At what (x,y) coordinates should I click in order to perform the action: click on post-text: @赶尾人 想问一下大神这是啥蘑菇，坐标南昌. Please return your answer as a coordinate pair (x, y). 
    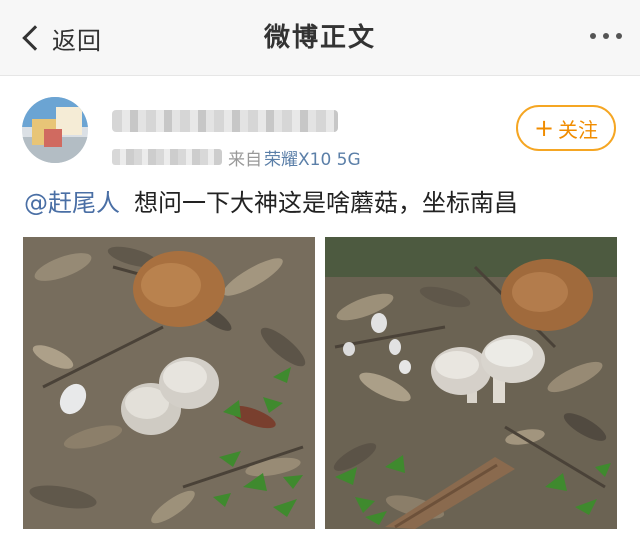
    Looking at the image, I should click on (271, 203).